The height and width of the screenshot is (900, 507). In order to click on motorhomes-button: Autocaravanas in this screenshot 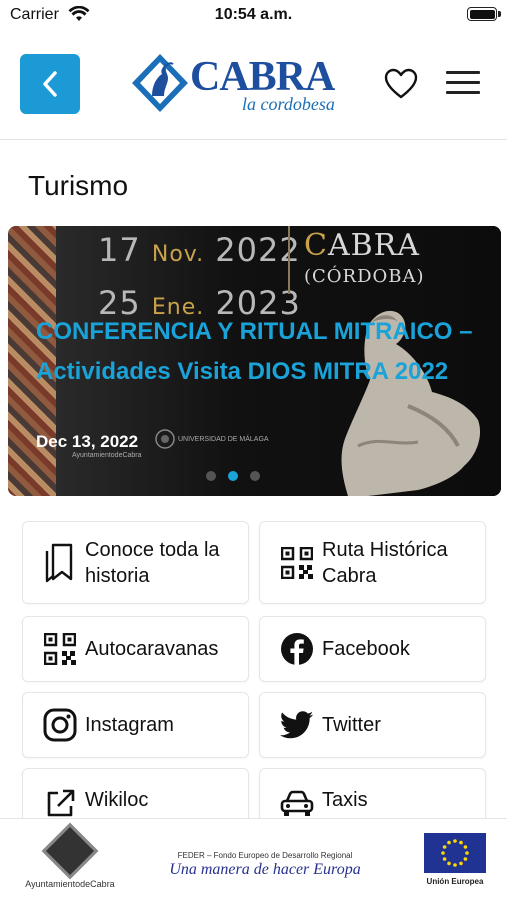, I will do `click(135, 649)`.